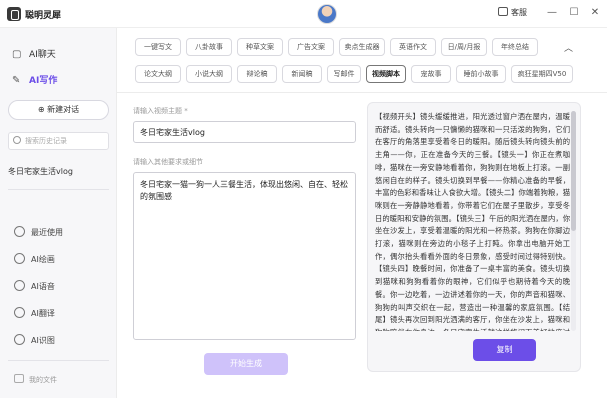 This screenshot has height=398, width=607. What do you see at coordinates (362, 92) in the screenshot?
I see `section-divider` at bounding box center [362, 92].